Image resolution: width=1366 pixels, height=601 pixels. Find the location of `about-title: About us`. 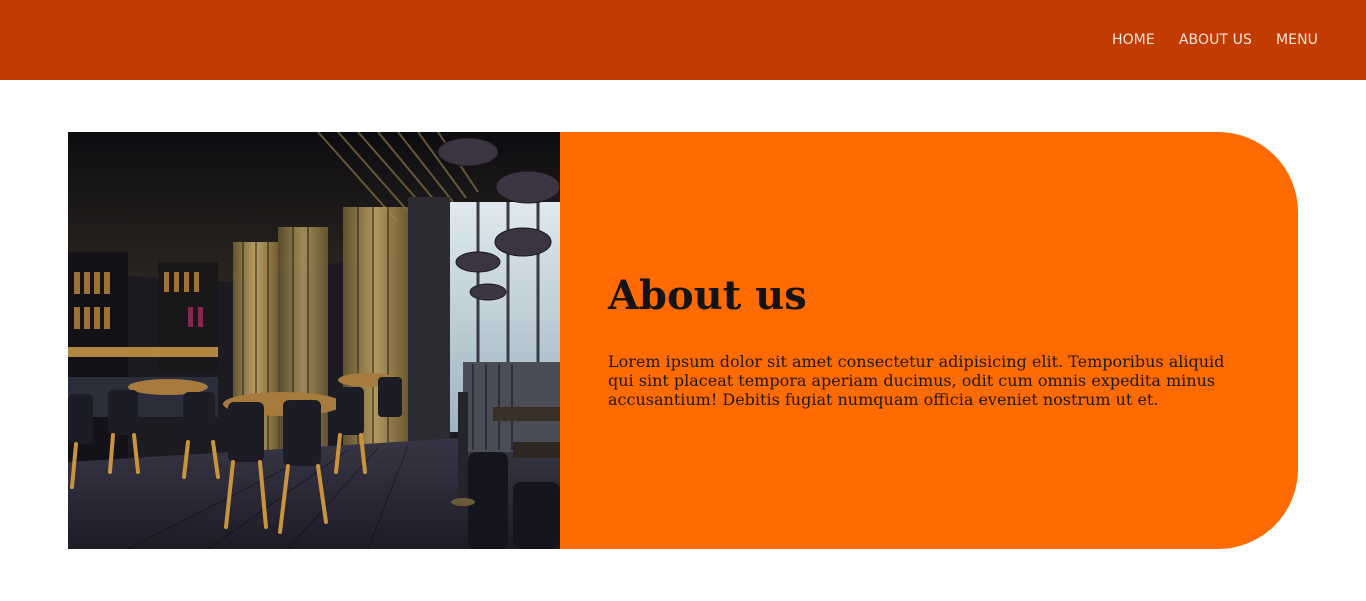

about-title: About us is located at coordinates (707, 295).